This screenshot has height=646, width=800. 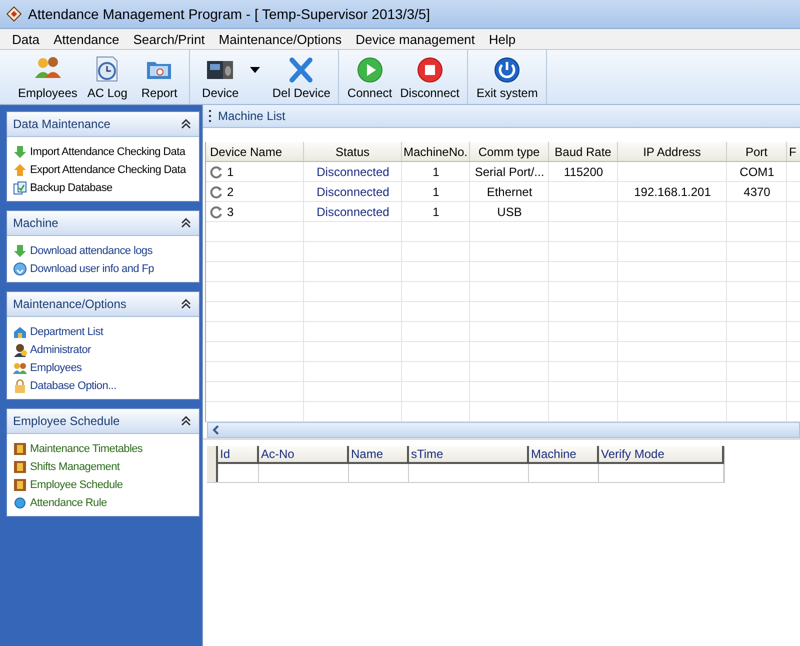 I want to click on sidebar-link: Import Attendance Checking Data, so click(x=108, y=152).